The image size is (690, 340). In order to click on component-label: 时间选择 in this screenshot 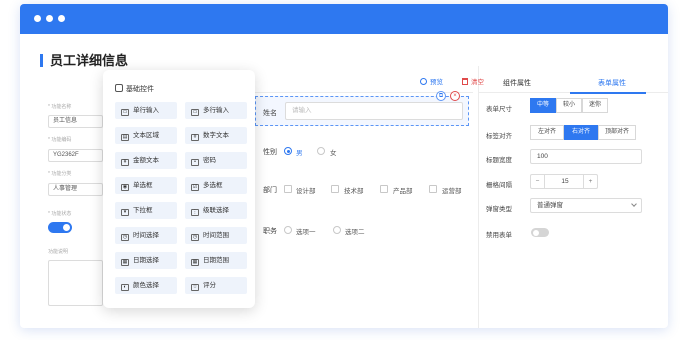, I will do `click(146, 235)`.